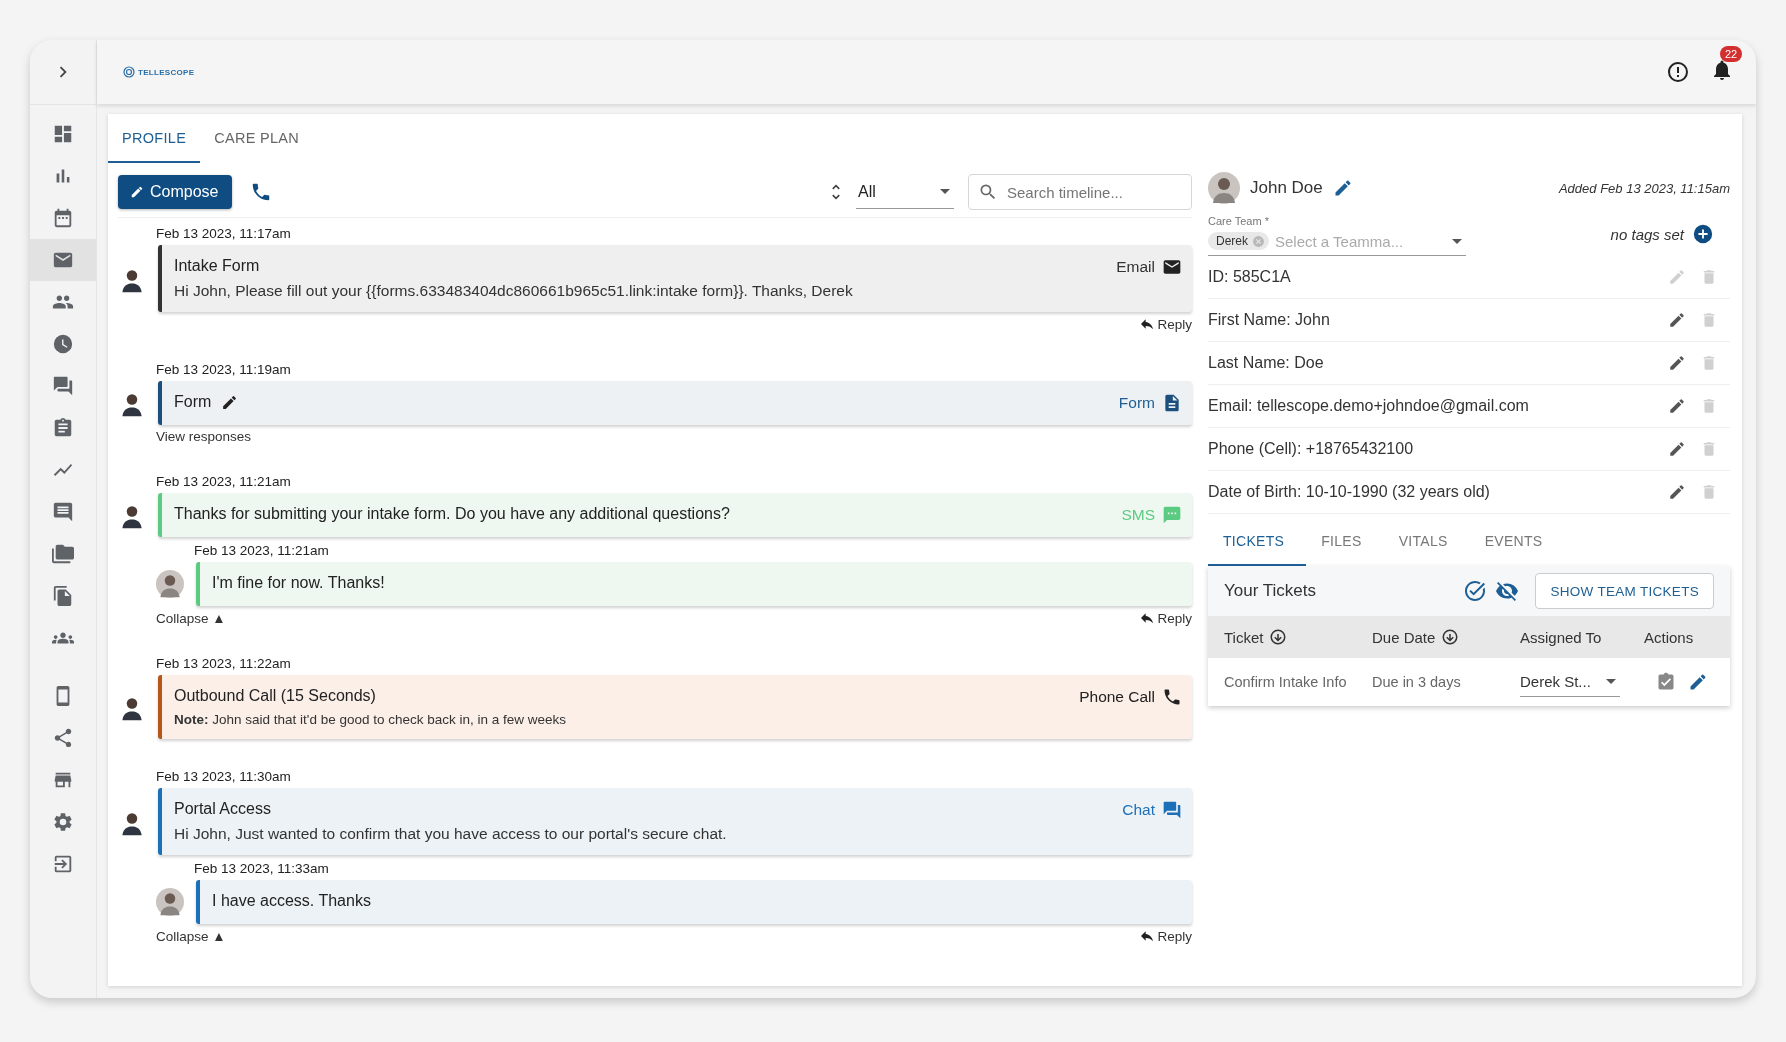  Describe the element at coordinates (1172, 267) in the screenshot. I see `mail-icon` at that location.